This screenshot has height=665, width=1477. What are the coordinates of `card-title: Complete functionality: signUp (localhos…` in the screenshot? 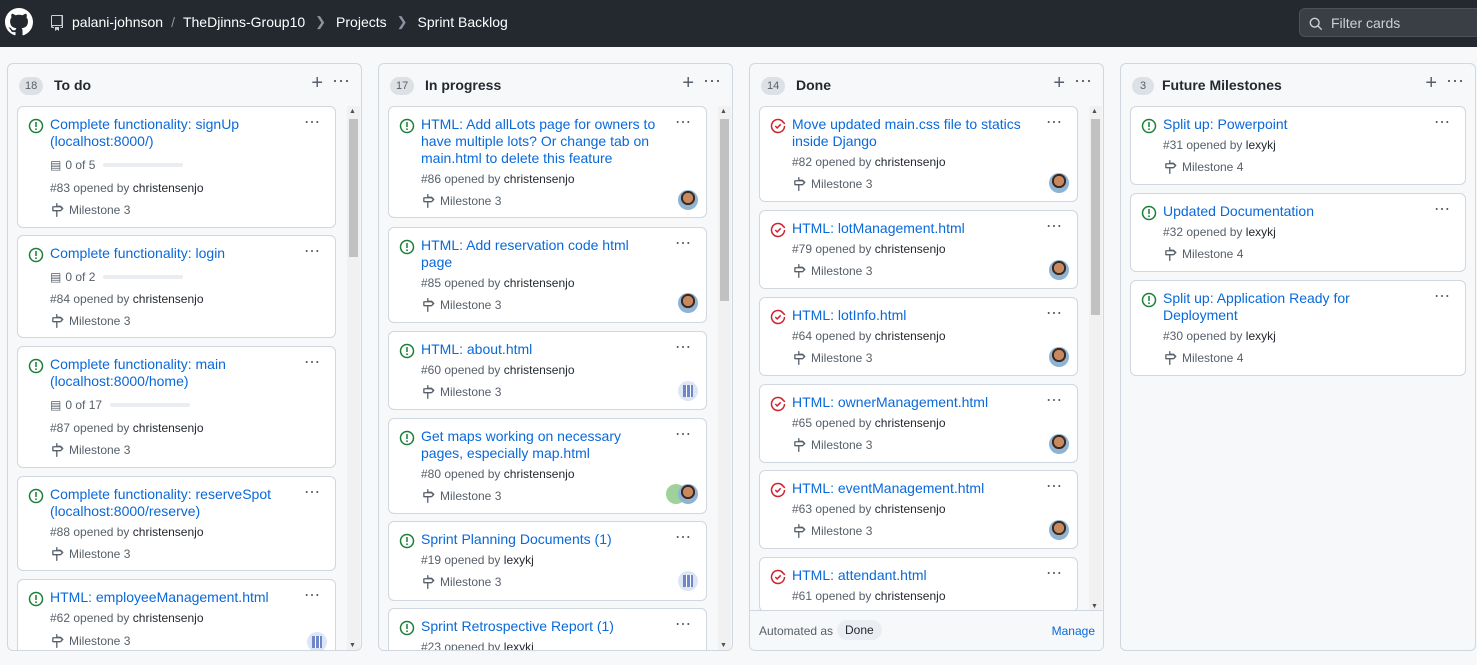 It's located at (165, 133).